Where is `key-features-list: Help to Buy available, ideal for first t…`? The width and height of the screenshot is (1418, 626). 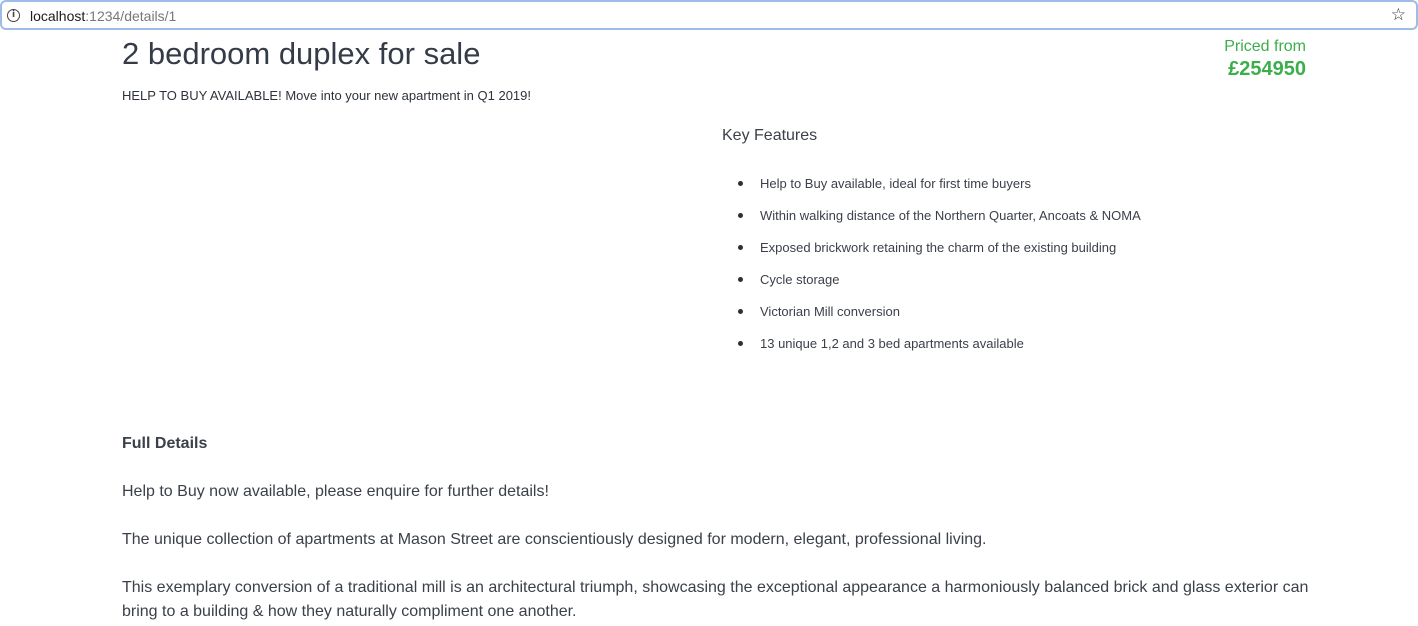 key-features-list: Help to Buy available, ideal for first t… is located at coordinates (931, 271).